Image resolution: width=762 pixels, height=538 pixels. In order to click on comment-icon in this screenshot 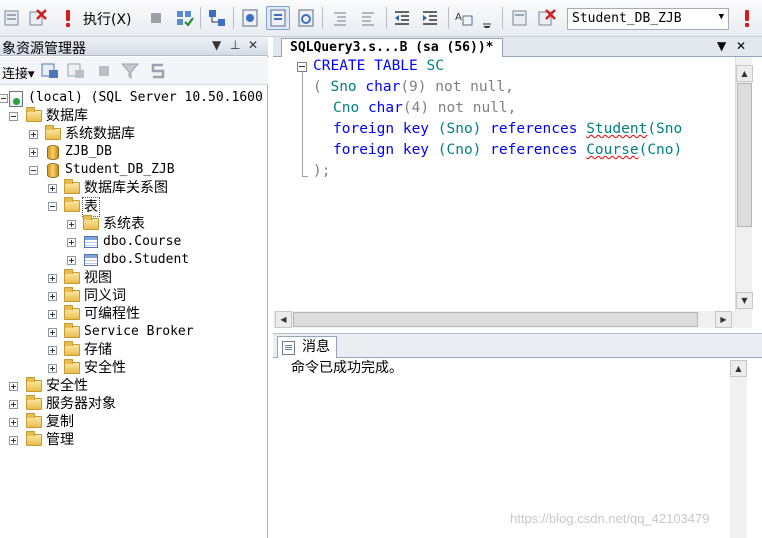, I will do `click(340, 18)`.